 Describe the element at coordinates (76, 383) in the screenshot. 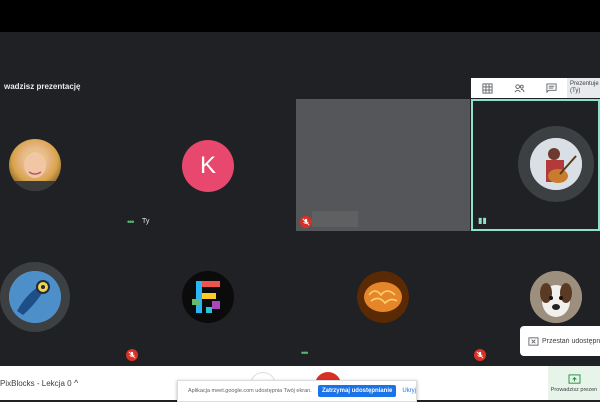

I see `chevron-up-icon: ^` at that location.